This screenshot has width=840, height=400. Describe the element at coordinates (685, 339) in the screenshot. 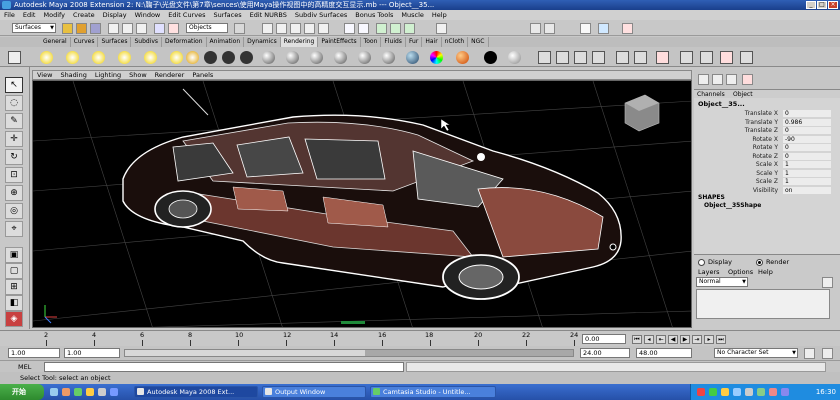

I see `play-forwards-button: ▶` at that location.